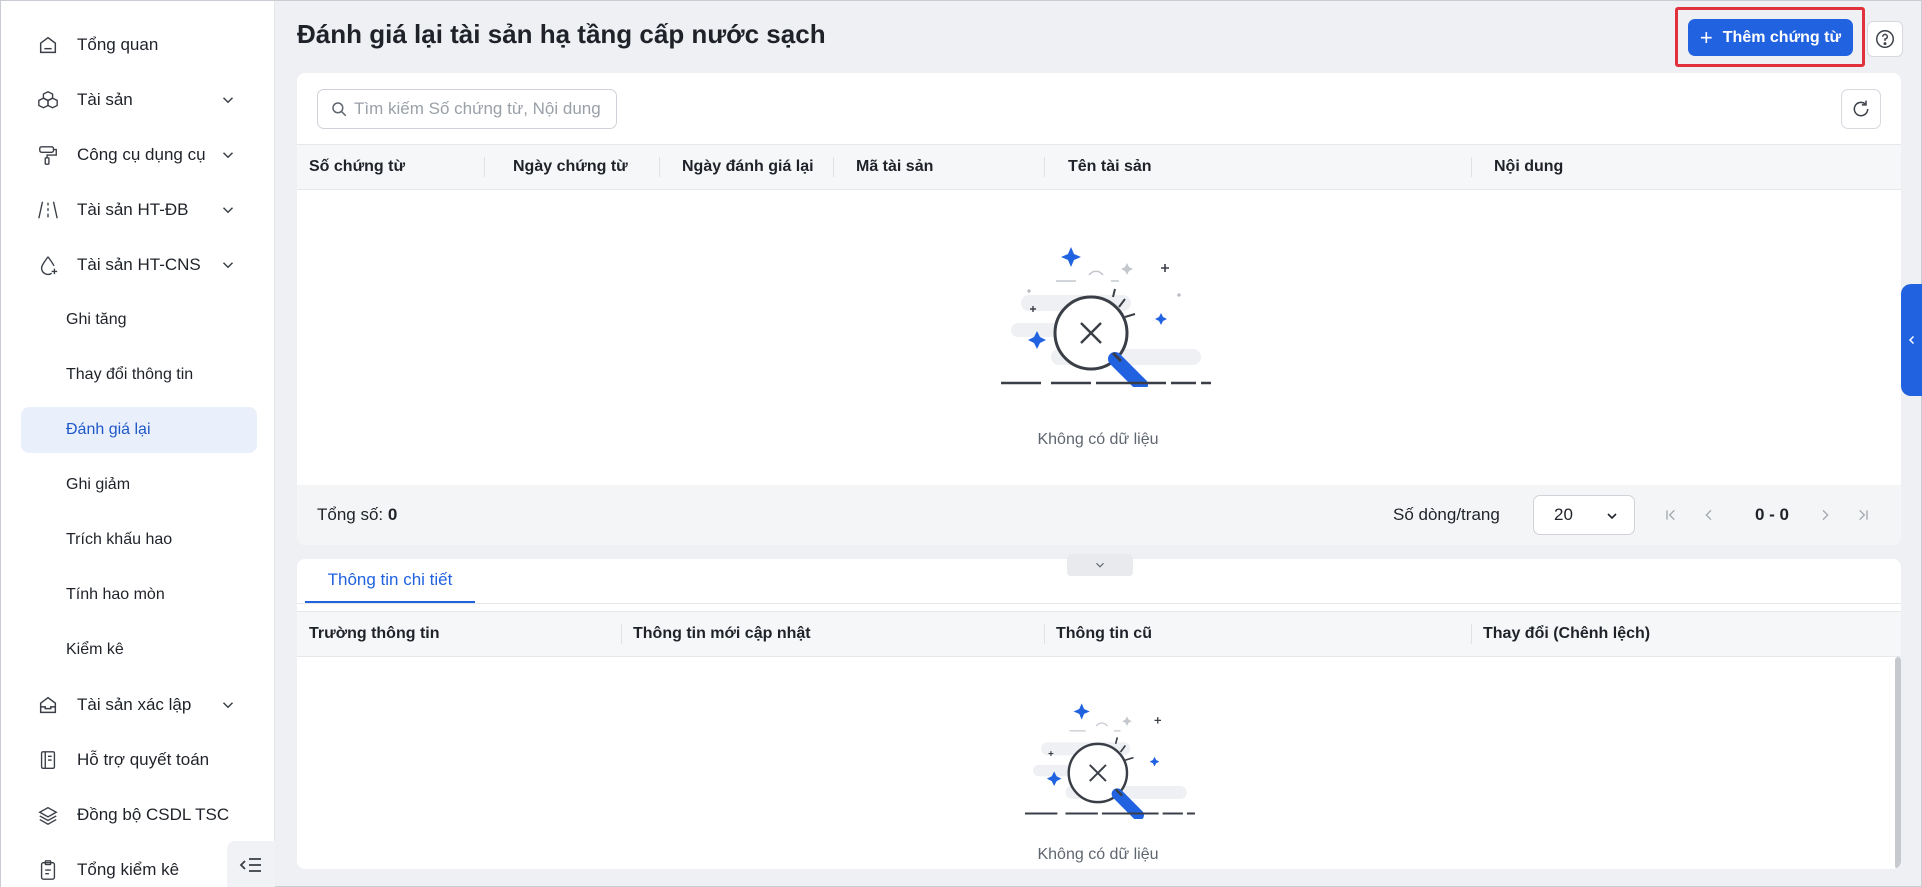 This screenshot has height=887, width=1922. Describe the element at coordinates (1099, 603) in the screenshot. I see `tabs-divider` at that location.